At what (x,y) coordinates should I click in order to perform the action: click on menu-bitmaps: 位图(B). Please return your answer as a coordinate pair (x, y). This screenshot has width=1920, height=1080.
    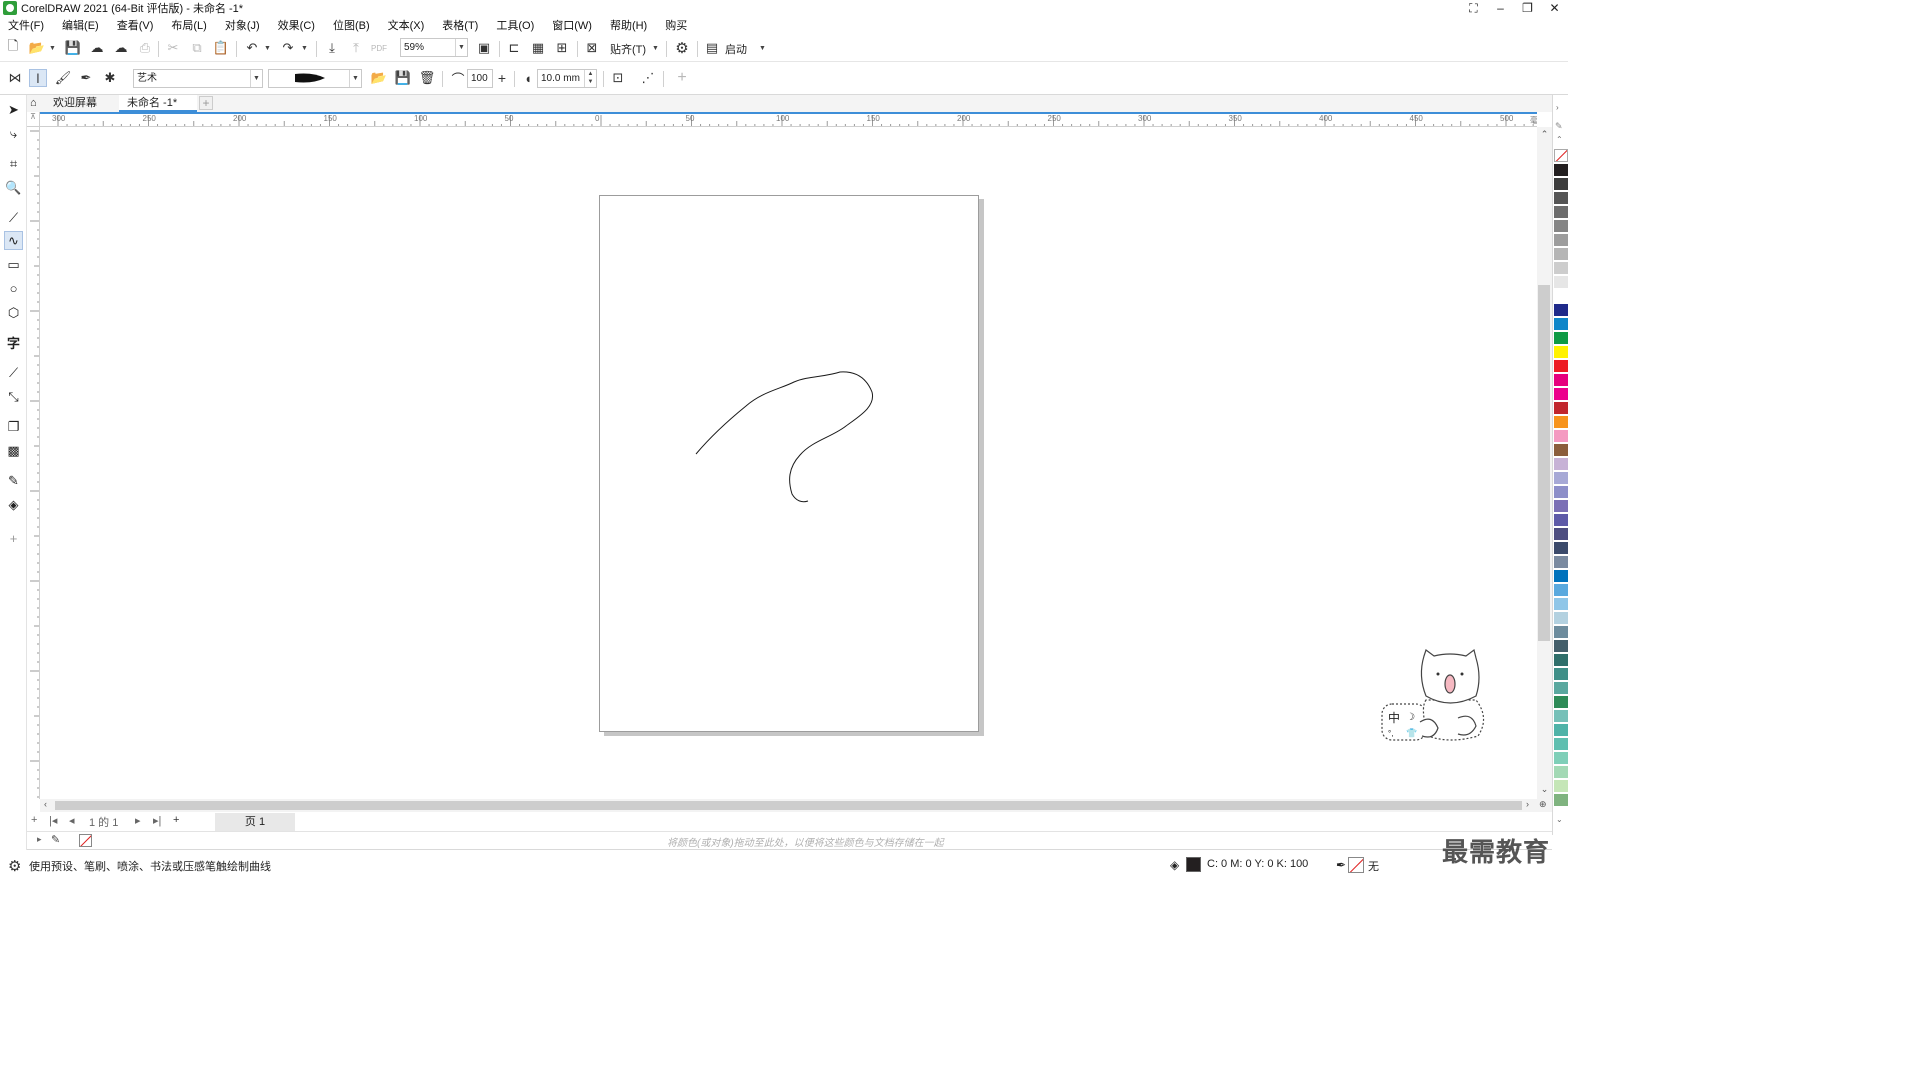
    Looking at the image, I should click on (356, 25).